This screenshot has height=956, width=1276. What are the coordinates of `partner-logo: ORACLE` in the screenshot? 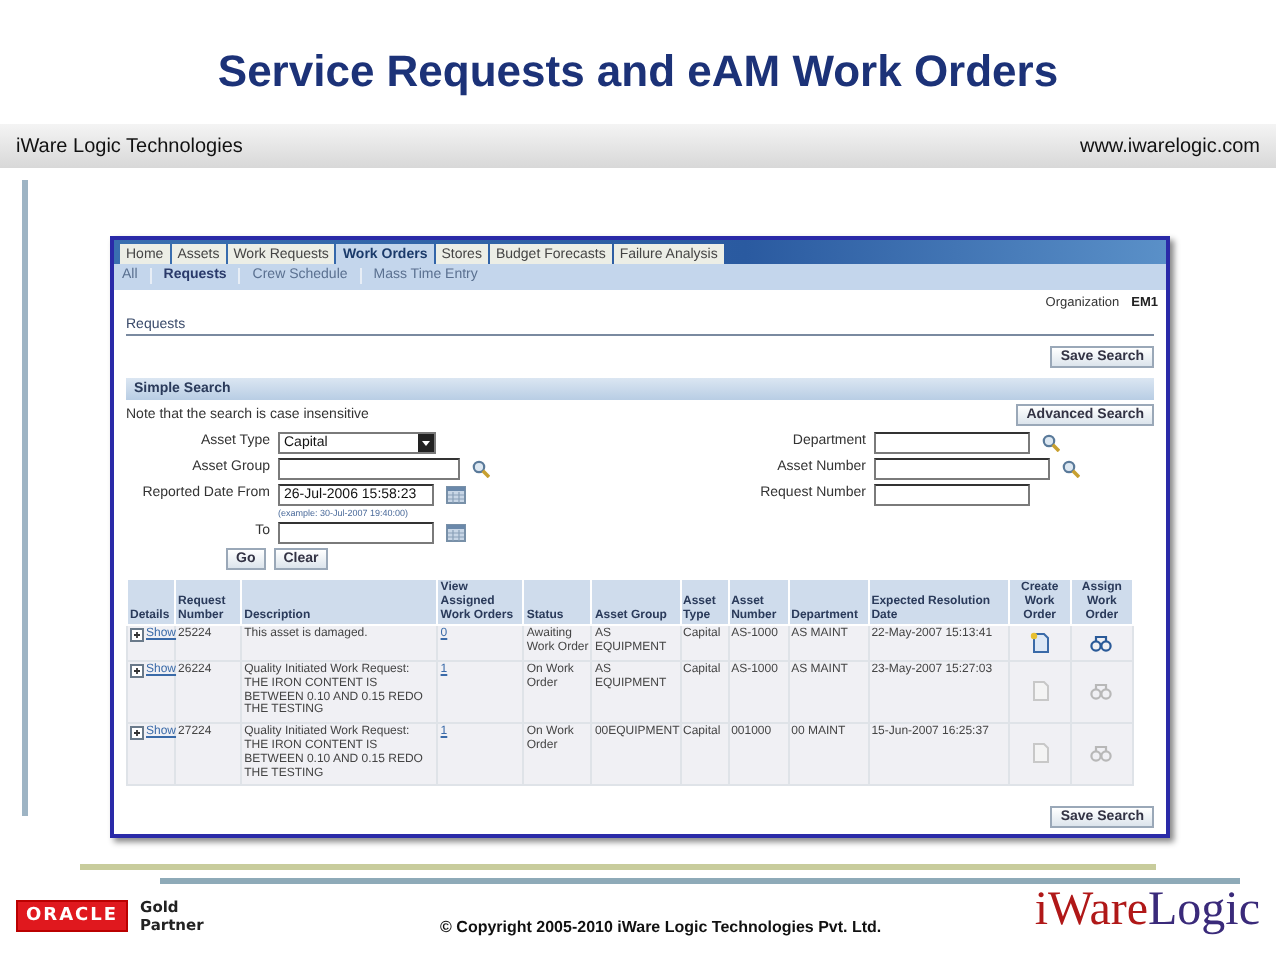 It's located at (72, 915).